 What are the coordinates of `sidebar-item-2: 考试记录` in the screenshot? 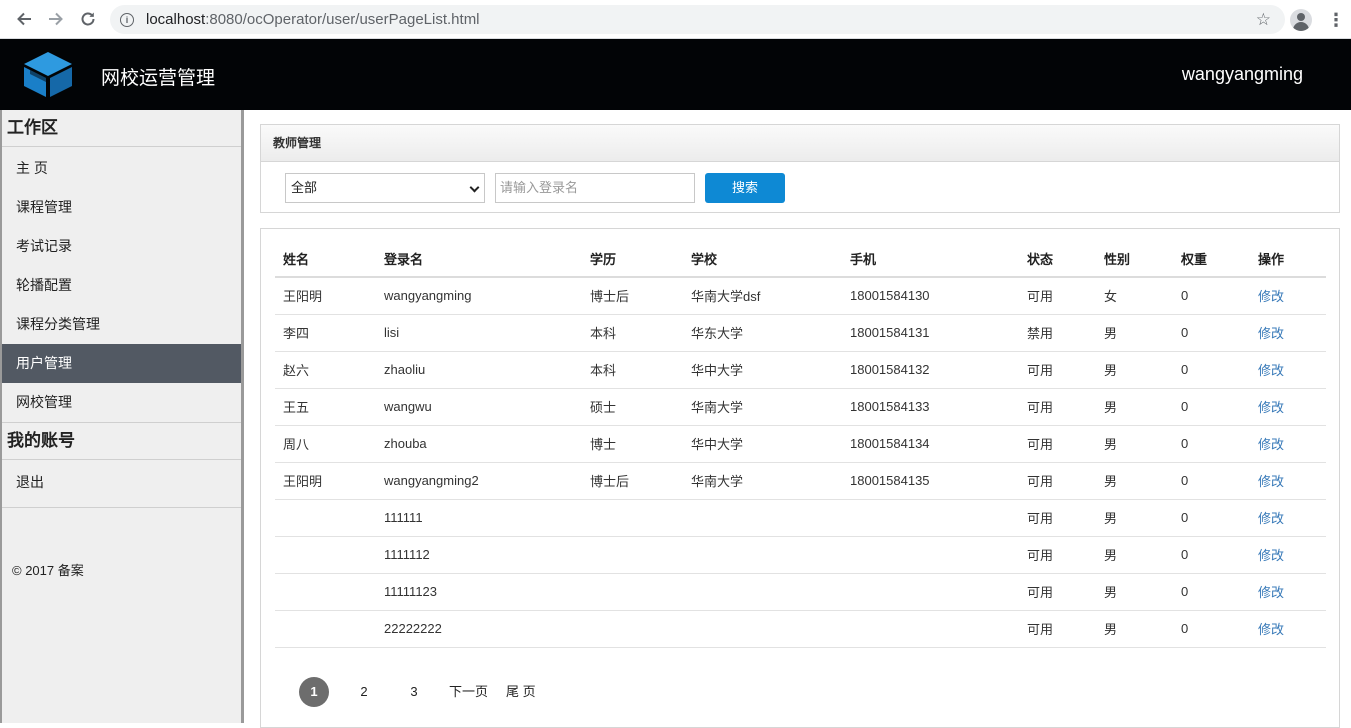 It's located at (121, 246).